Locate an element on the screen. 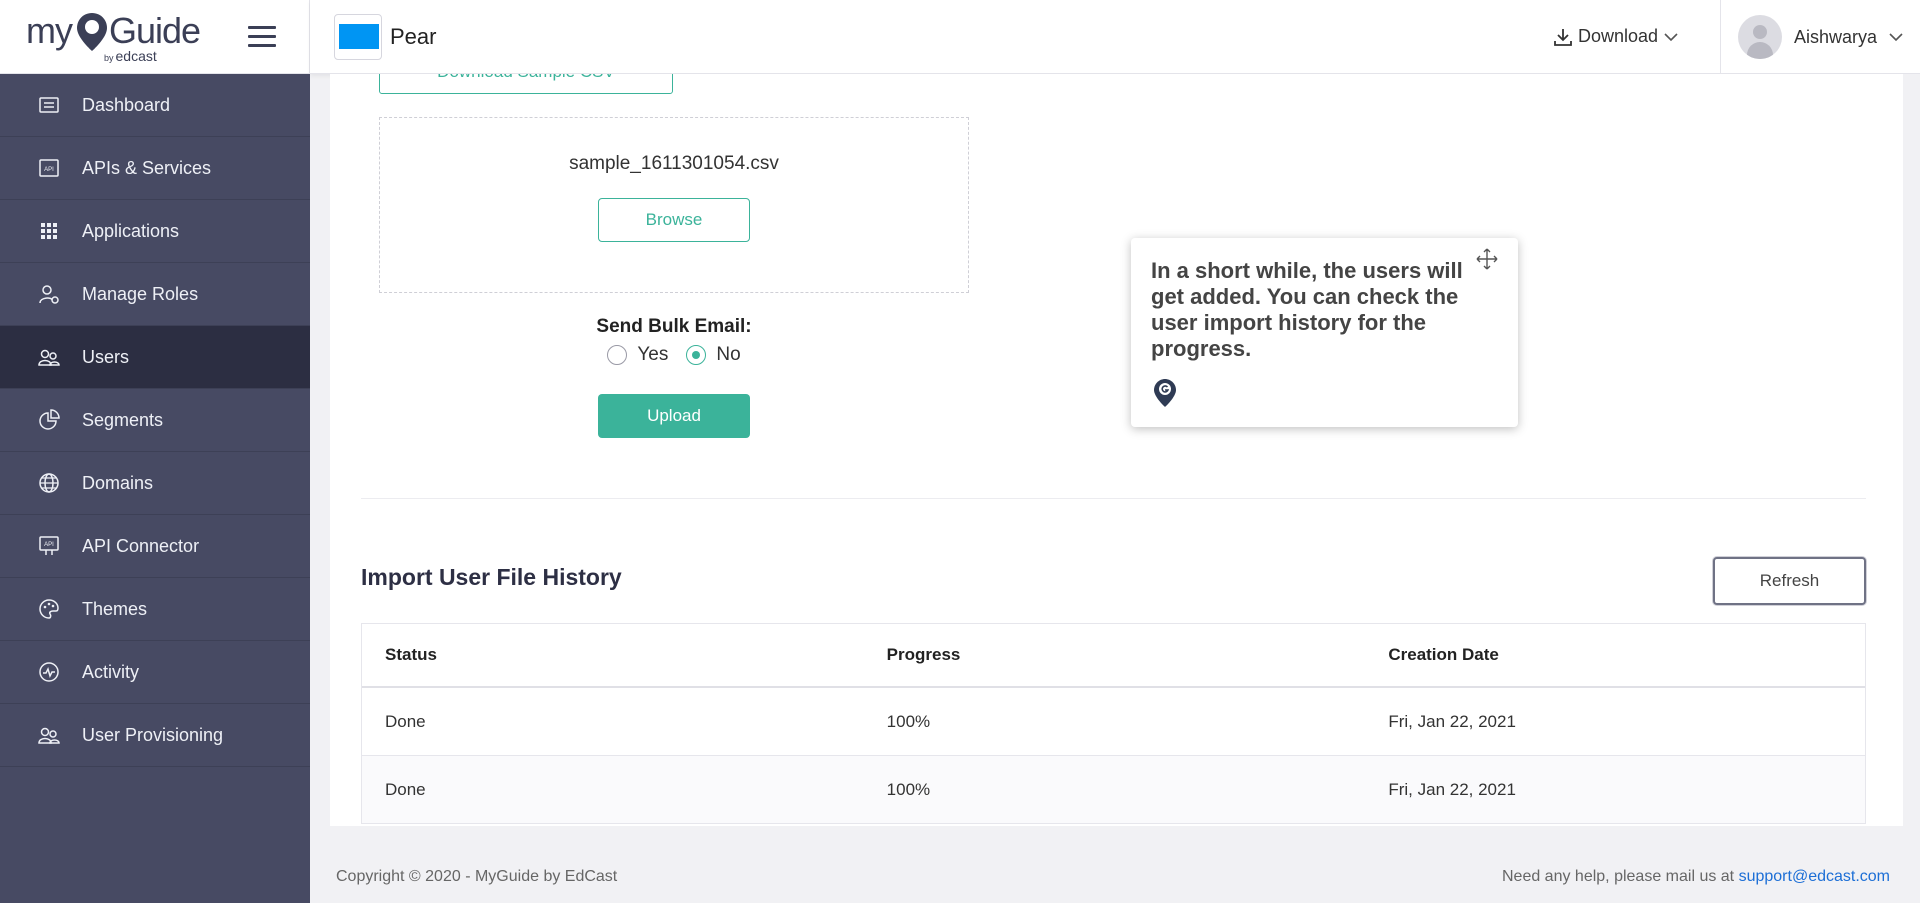 The width and height of the screenshot is (1920, 903). sidebar-item-dashboard: Dashboard is located at coordinates (155, 105).